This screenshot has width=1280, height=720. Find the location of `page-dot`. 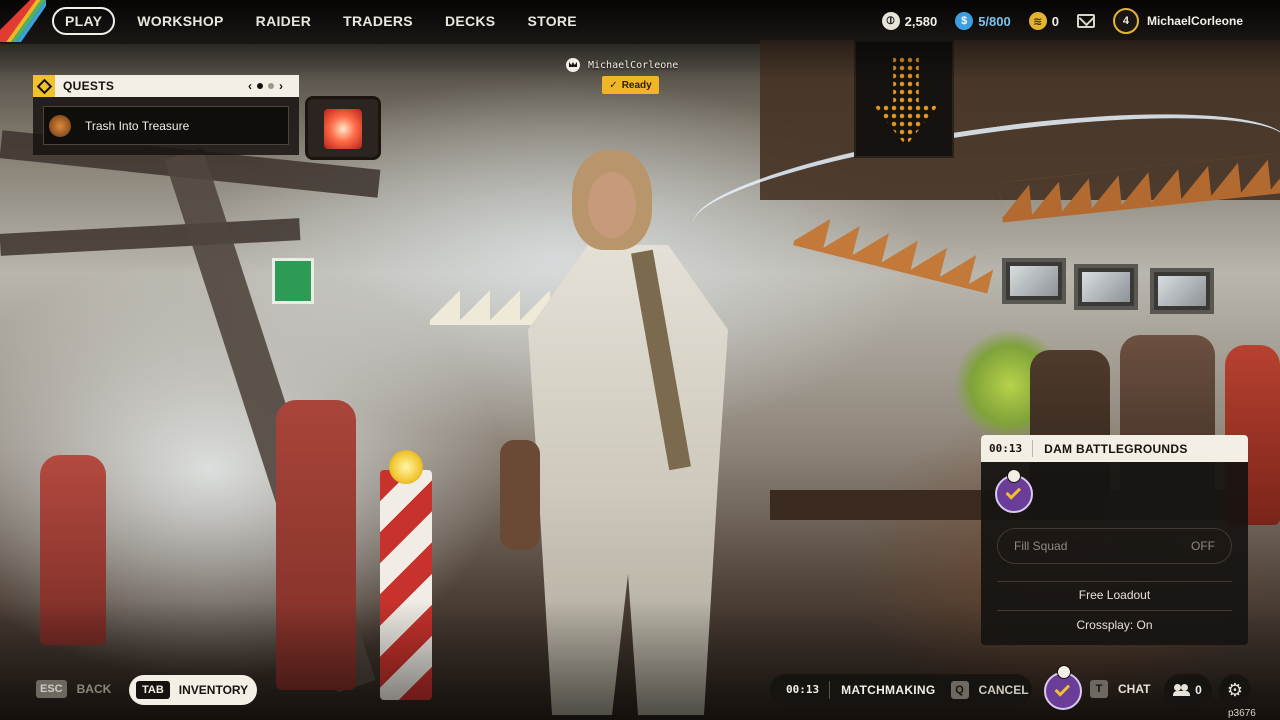

page-dot is located at coordinates (271, 86).